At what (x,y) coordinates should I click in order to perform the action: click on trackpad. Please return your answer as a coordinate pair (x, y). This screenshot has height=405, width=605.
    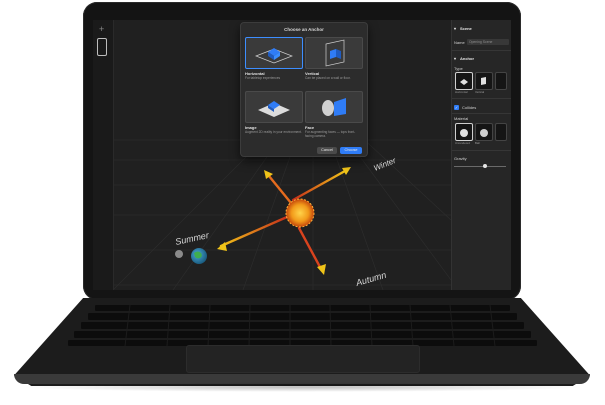
    Looking at the image, I should click on (303, 359).